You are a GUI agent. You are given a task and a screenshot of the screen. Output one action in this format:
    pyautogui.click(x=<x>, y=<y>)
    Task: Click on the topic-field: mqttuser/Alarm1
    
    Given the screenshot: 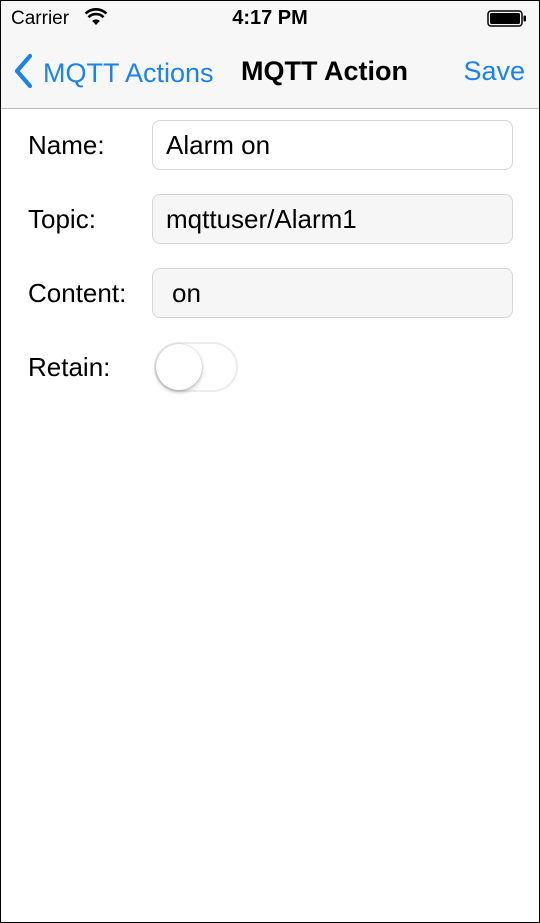 What is the action you would take?
    pyautogui.click(x=332, y=219)
    